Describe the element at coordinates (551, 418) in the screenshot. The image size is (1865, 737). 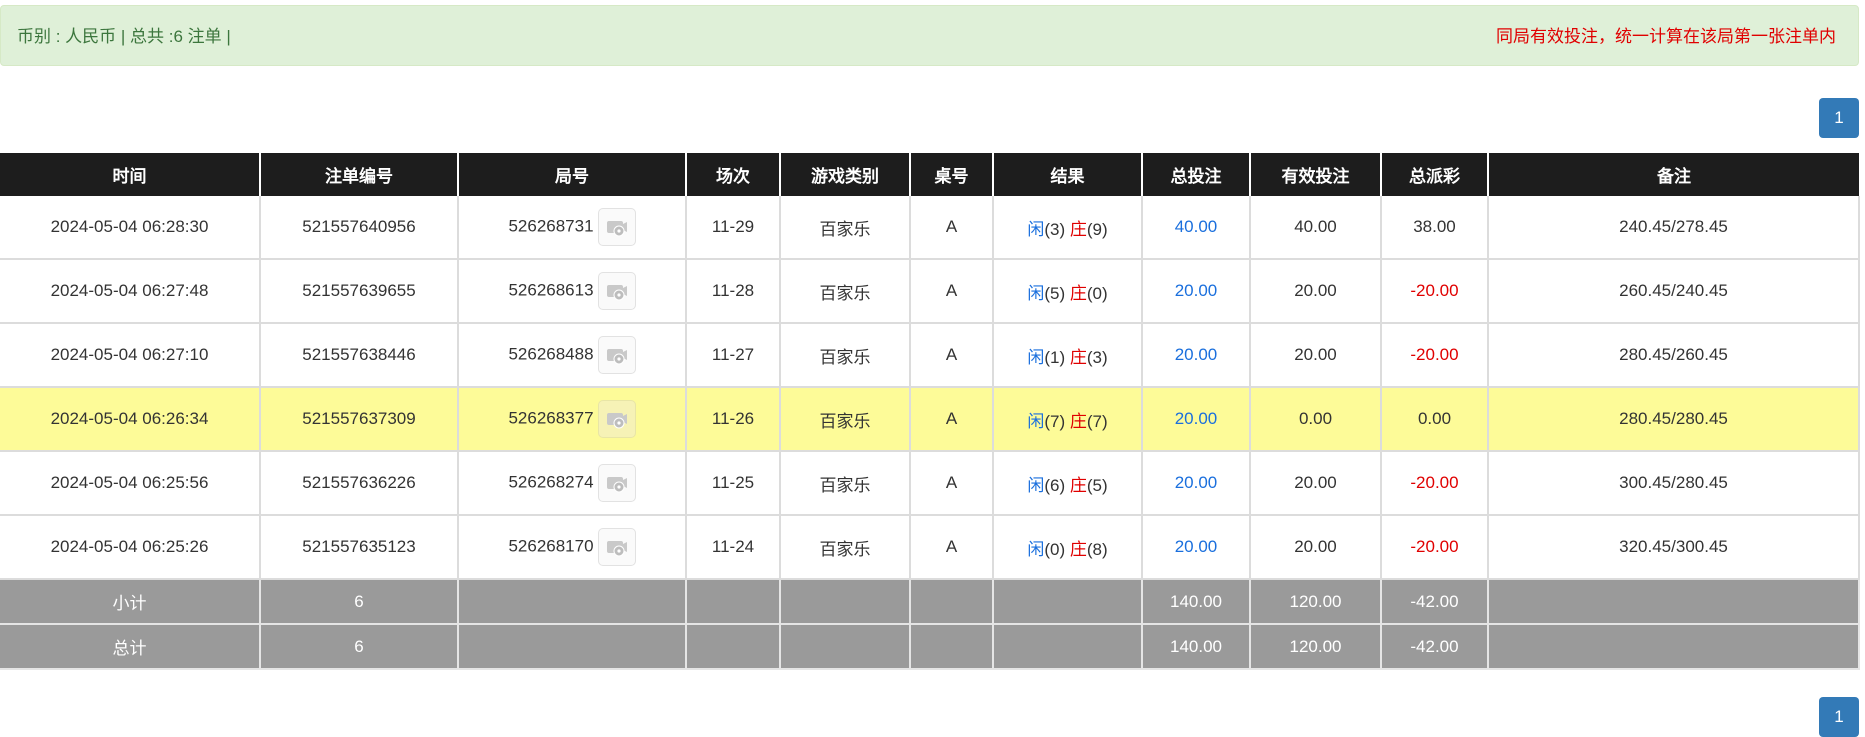
I see `round-id-text: 526268377` at that location.